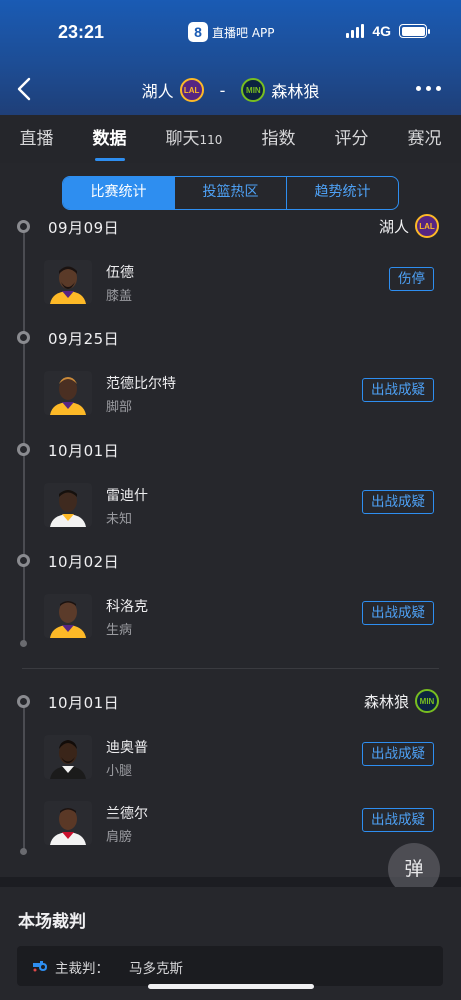 The height and width of the screenshot is (1000, 461). I want to click on tab-chat: 聊天110, so click(194, 139).